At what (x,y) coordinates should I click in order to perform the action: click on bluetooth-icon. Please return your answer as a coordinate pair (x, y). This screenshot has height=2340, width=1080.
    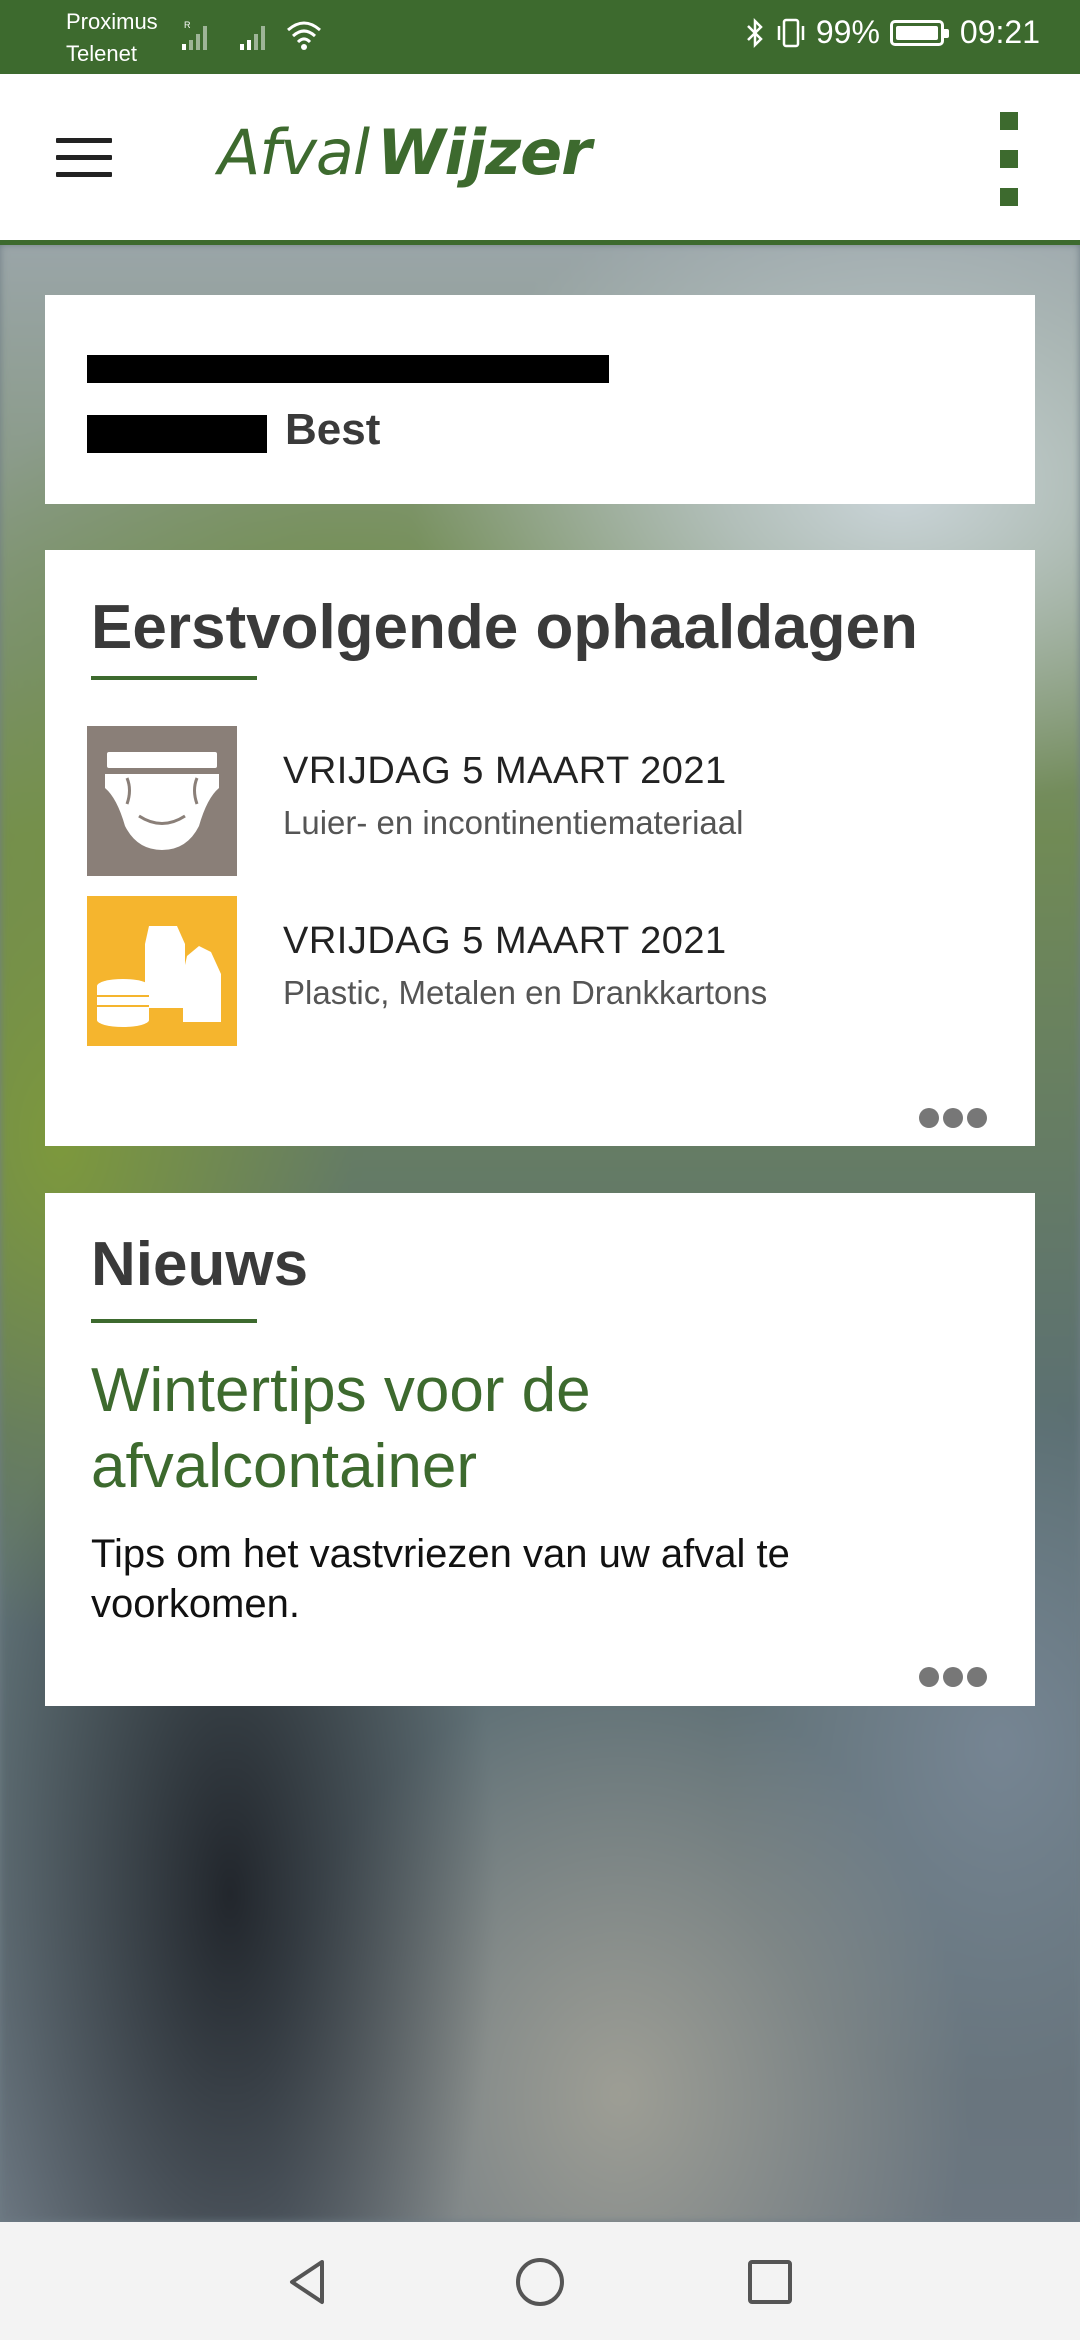
    Looking at the image, I should click on (754, 32).